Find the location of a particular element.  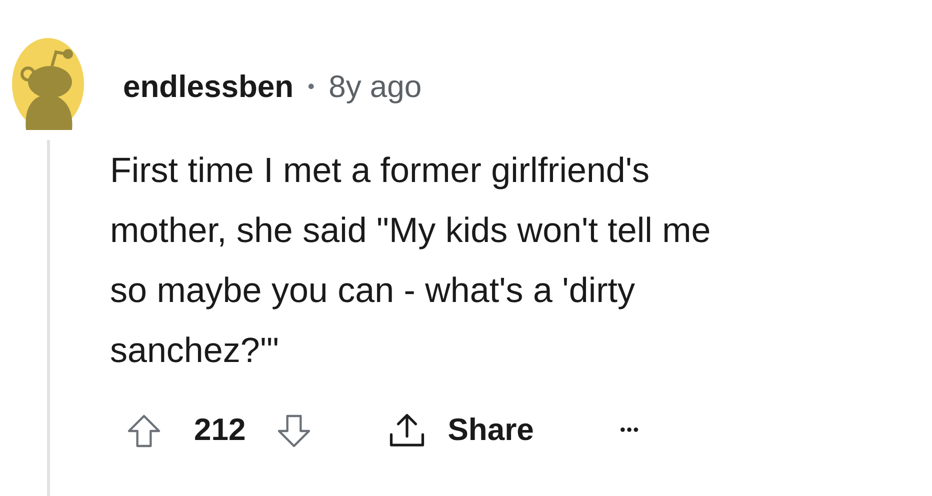

vote-count: 212 is located at coordinates (220, 430).